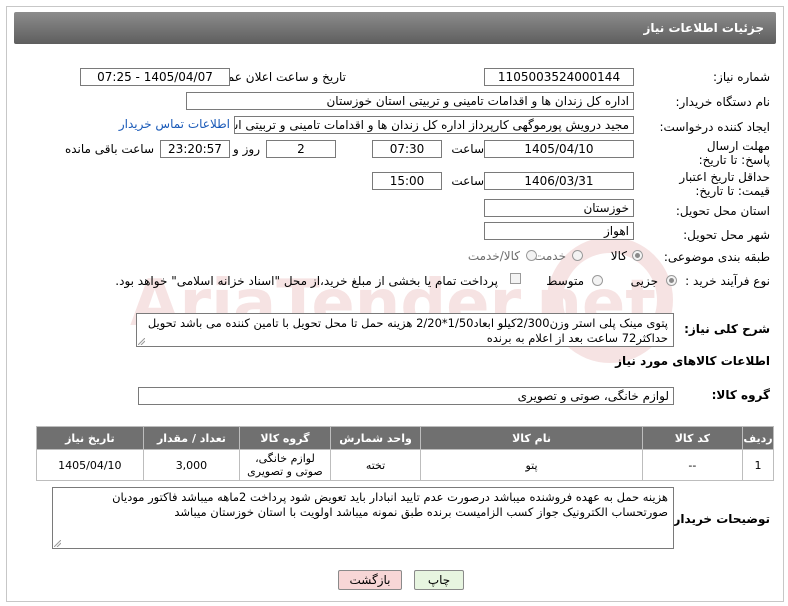 This screenshot has height=606, width=788. What do you see at coordinates (716, 257) in the screenshot?
I see `subject-class-label: طبقه بندی موضوعی:` at bounding box center [716, 257].